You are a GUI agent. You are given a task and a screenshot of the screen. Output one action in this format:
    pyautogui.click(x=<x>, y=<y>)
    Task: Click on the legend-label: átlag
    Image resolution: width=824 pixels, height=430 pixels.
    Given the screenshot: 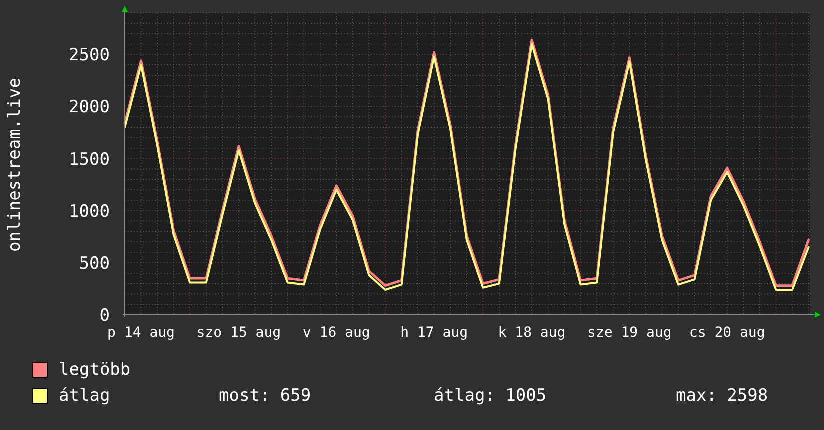 What is the action you would take?
    pyautogui.click(x=85, y=396)
    